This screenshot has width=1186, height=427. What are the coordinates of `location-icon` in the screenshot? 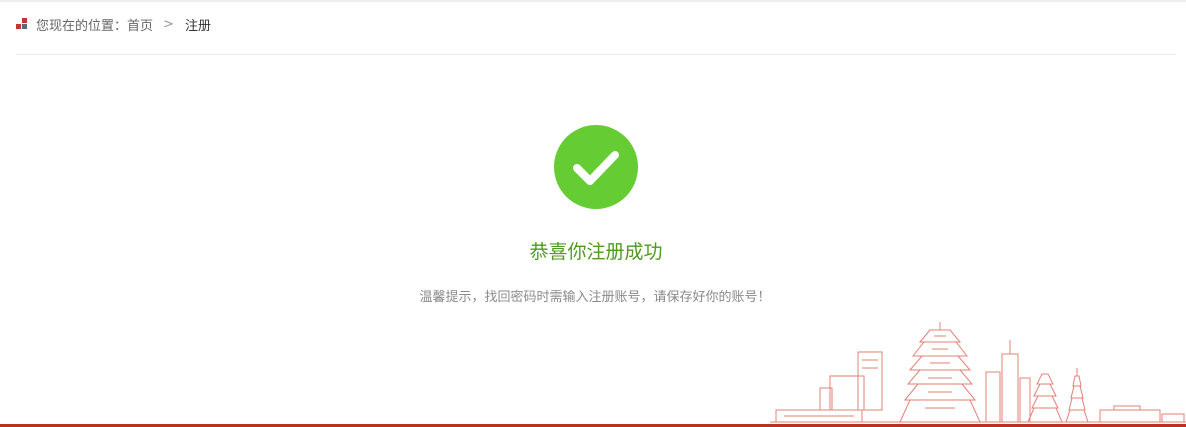 It's located at (21, 23).